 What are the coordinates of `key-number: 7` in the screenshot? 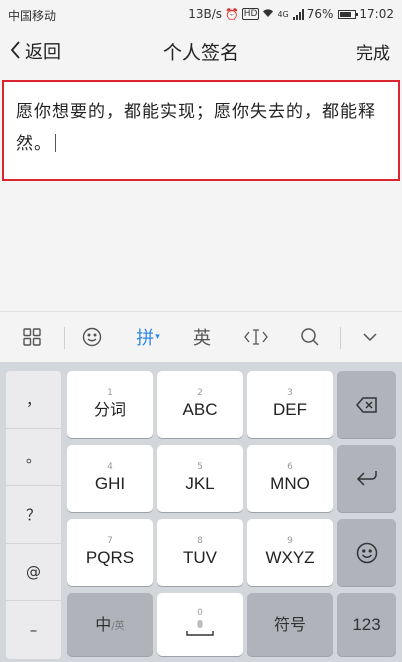 It's located at (110, 541).